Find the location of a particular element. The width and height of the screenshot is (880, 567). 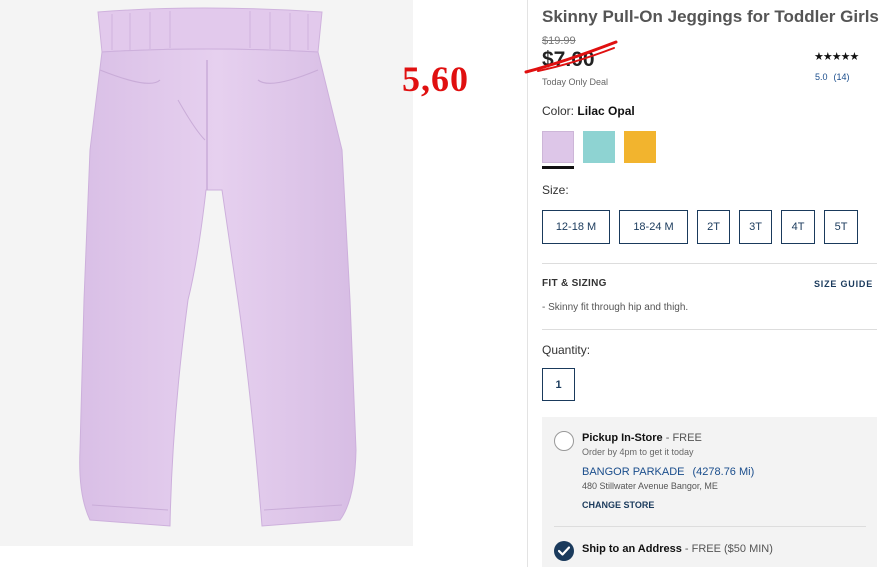

swatch-selected-indicator is located at coordinates (558, 167).